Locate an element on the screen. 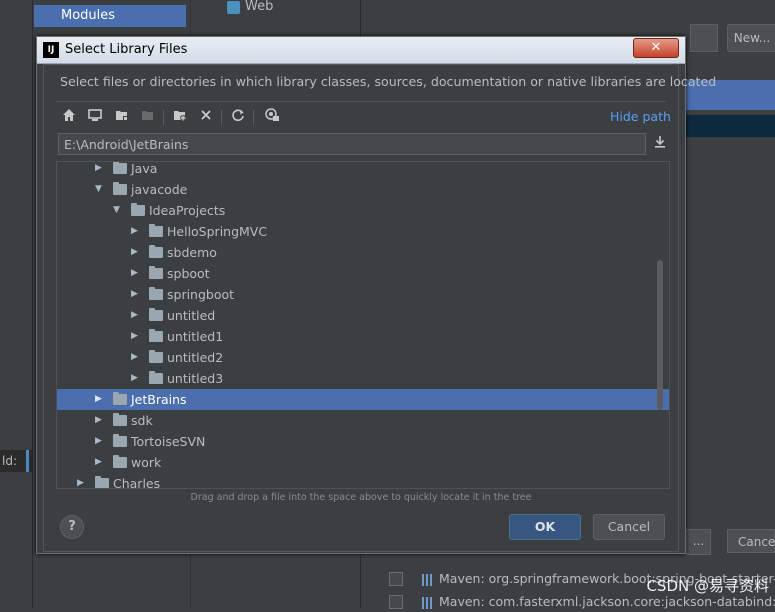 This screenshot has height=612, width=775. tree-row-label: work is located at coordinates (146, 462).